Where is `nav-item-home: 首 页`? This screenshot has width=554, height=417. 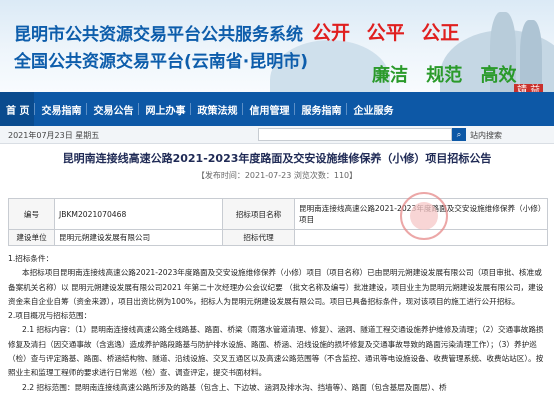
nav-item-home: 首 页 is located at coordinates (17, 109).